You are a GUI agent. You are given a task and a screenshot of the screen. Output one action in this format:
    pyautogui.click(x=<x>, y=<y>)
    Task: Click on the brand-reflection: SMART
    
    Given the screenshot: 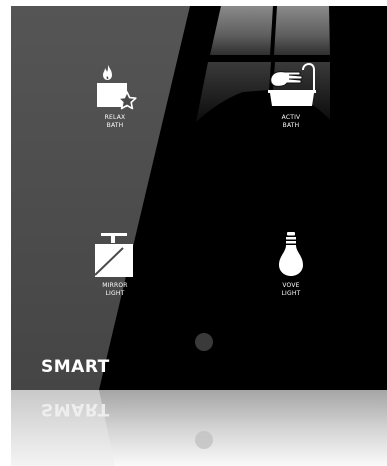 What is the action you would take?
    pyautogui.click(x=75, y=409)
    